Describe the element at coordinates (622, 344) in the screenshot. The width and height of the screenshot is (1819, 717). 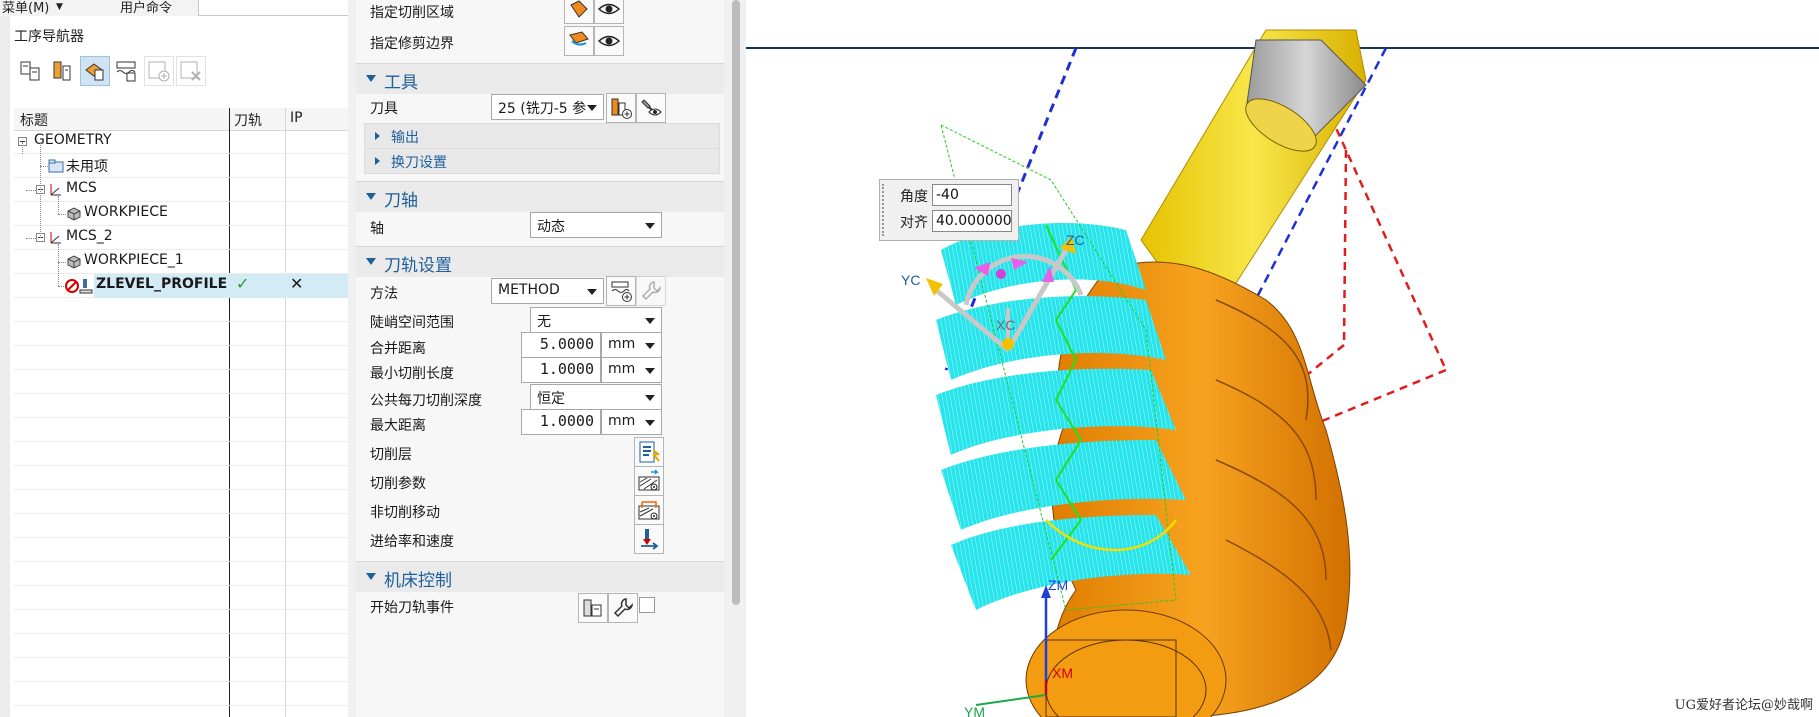
I see `unit-value: mm` at that location.